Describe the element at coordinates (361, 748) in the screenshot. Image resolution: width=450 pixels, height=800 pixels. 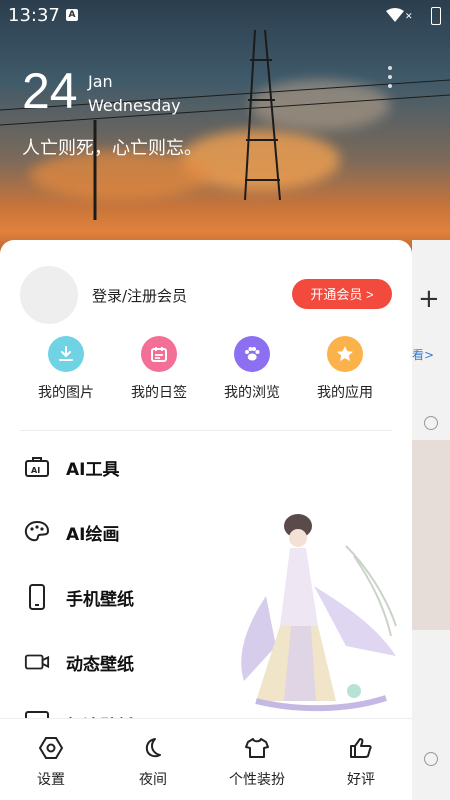
I see `thumbs-up-icon` at that location.